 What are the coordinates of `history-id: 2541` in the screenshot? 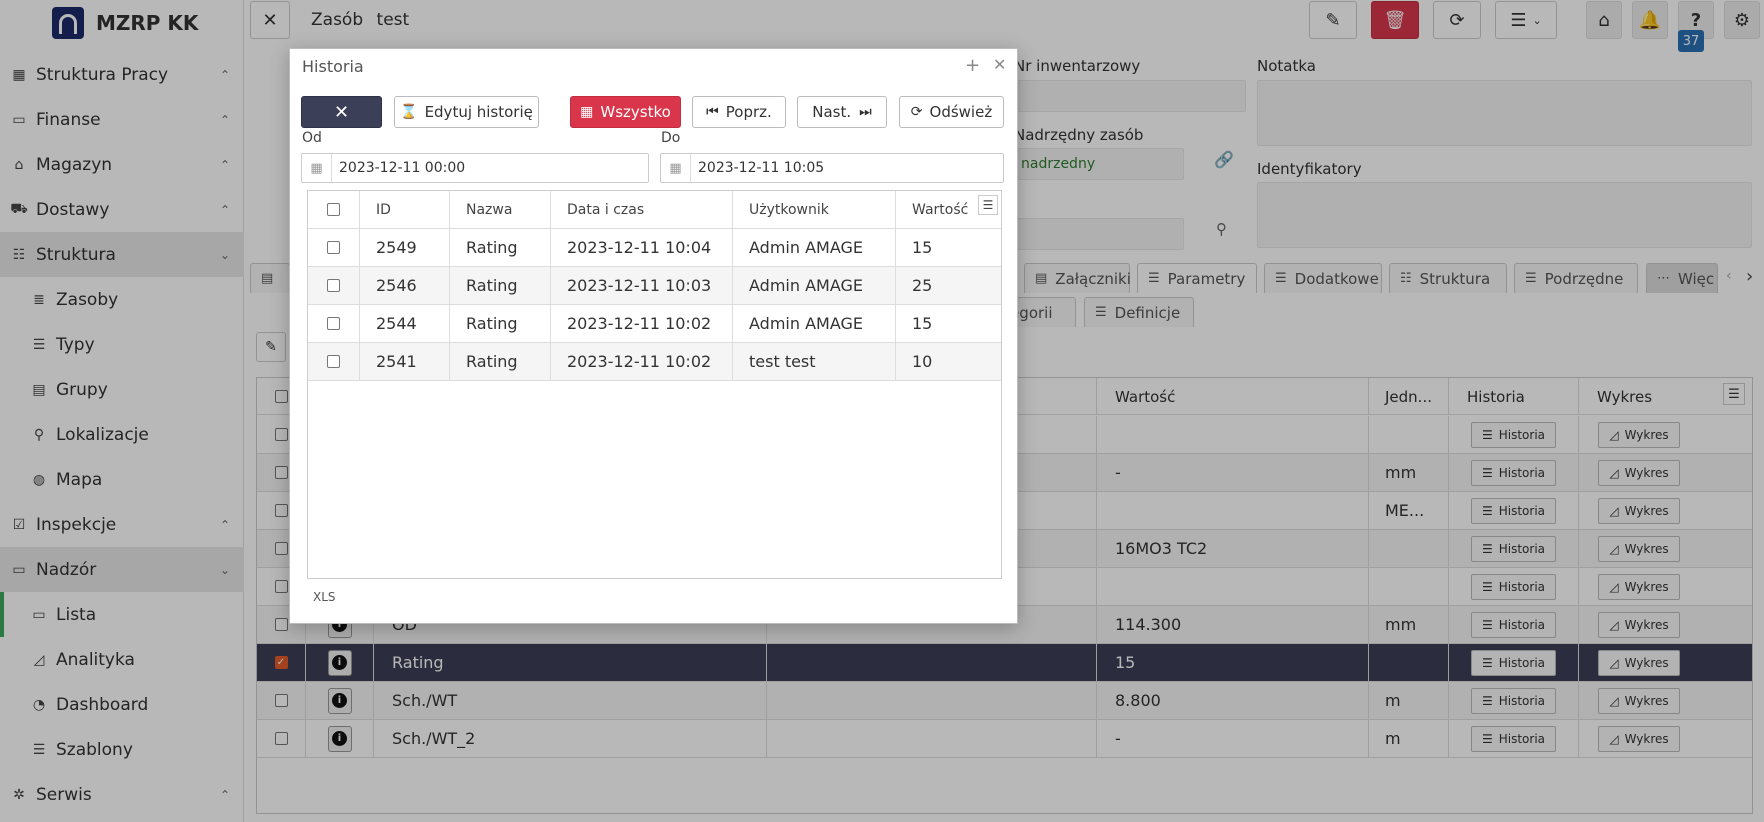 It's located at (405, 361).